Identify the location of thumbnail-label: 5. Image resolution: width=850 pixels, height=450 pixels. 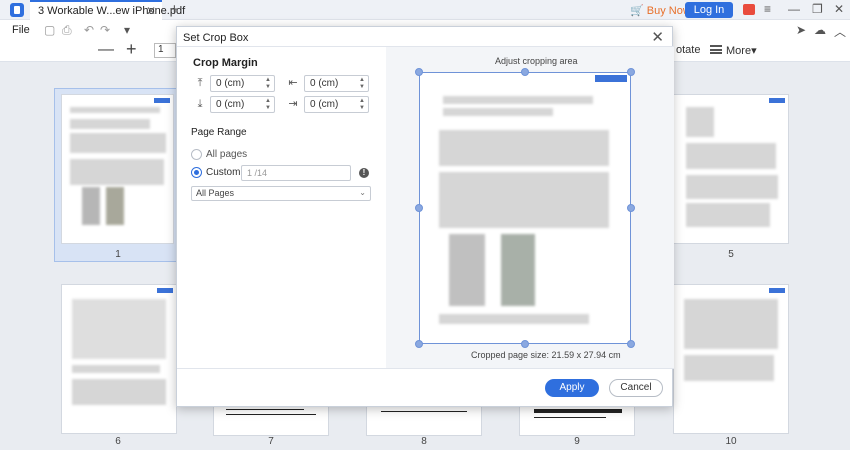
(731, 254).